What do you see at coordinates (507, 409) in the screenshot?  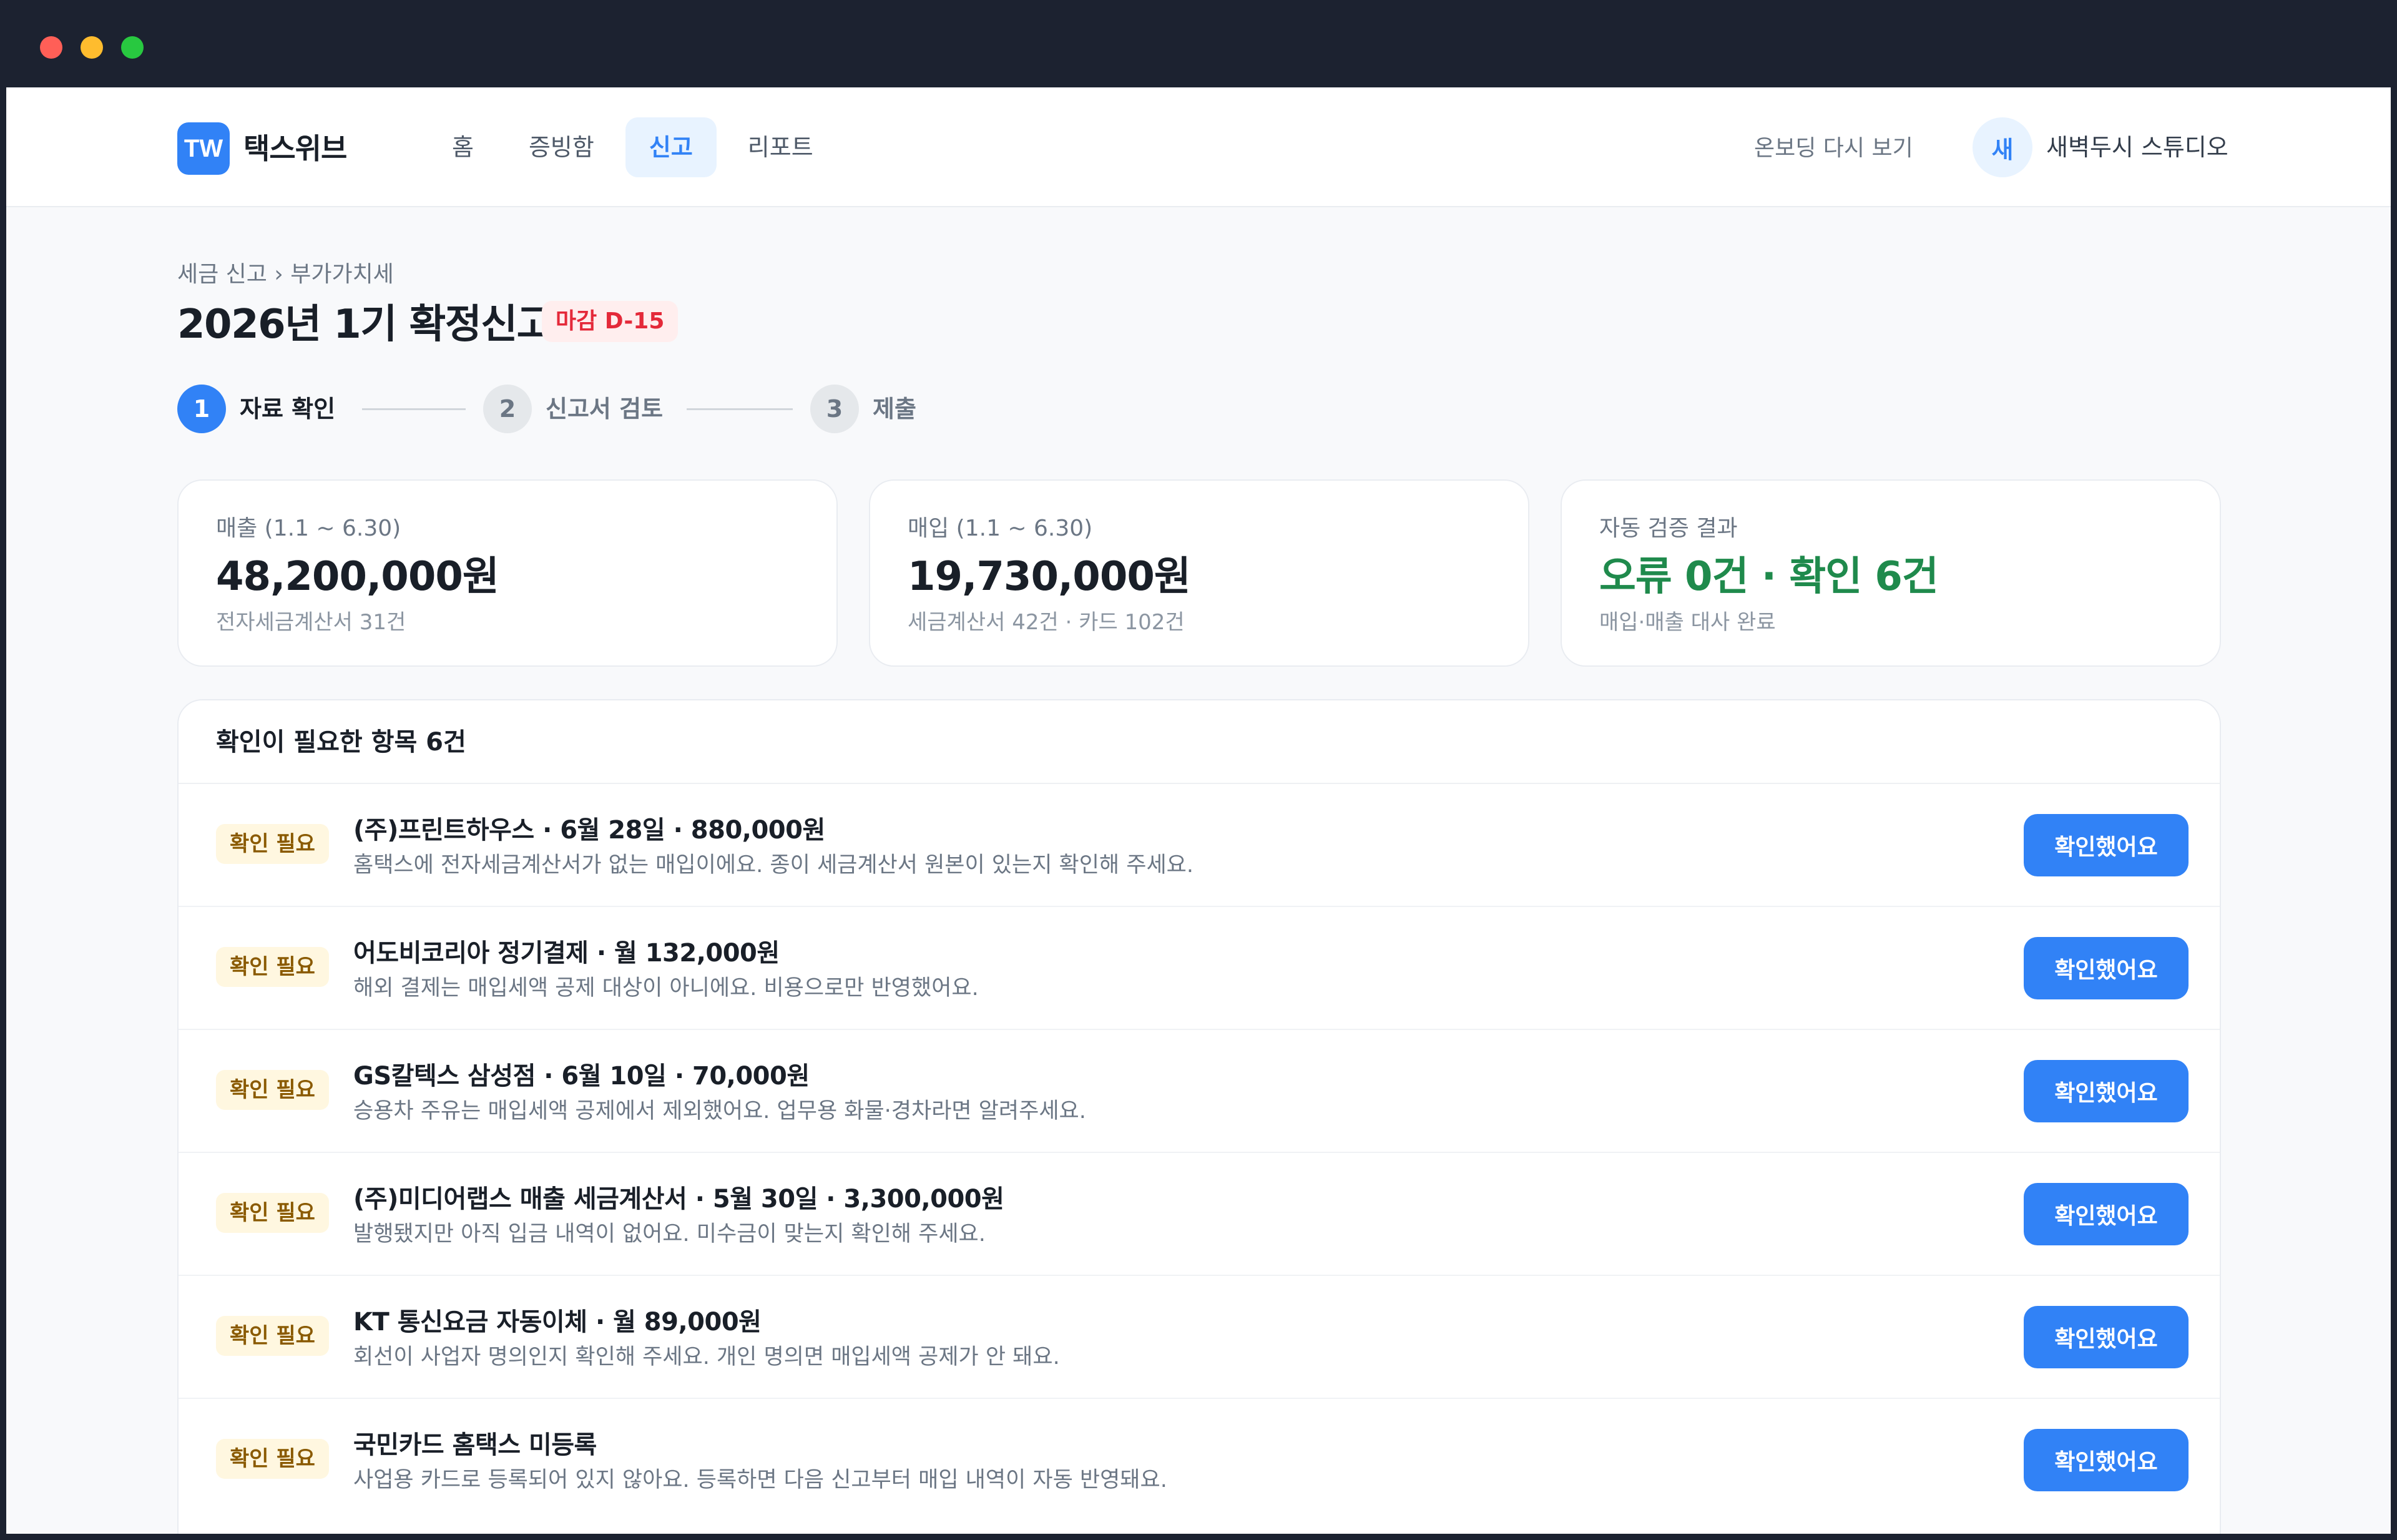 I see `step-2-number: 2` at bounding box center [507, 409].